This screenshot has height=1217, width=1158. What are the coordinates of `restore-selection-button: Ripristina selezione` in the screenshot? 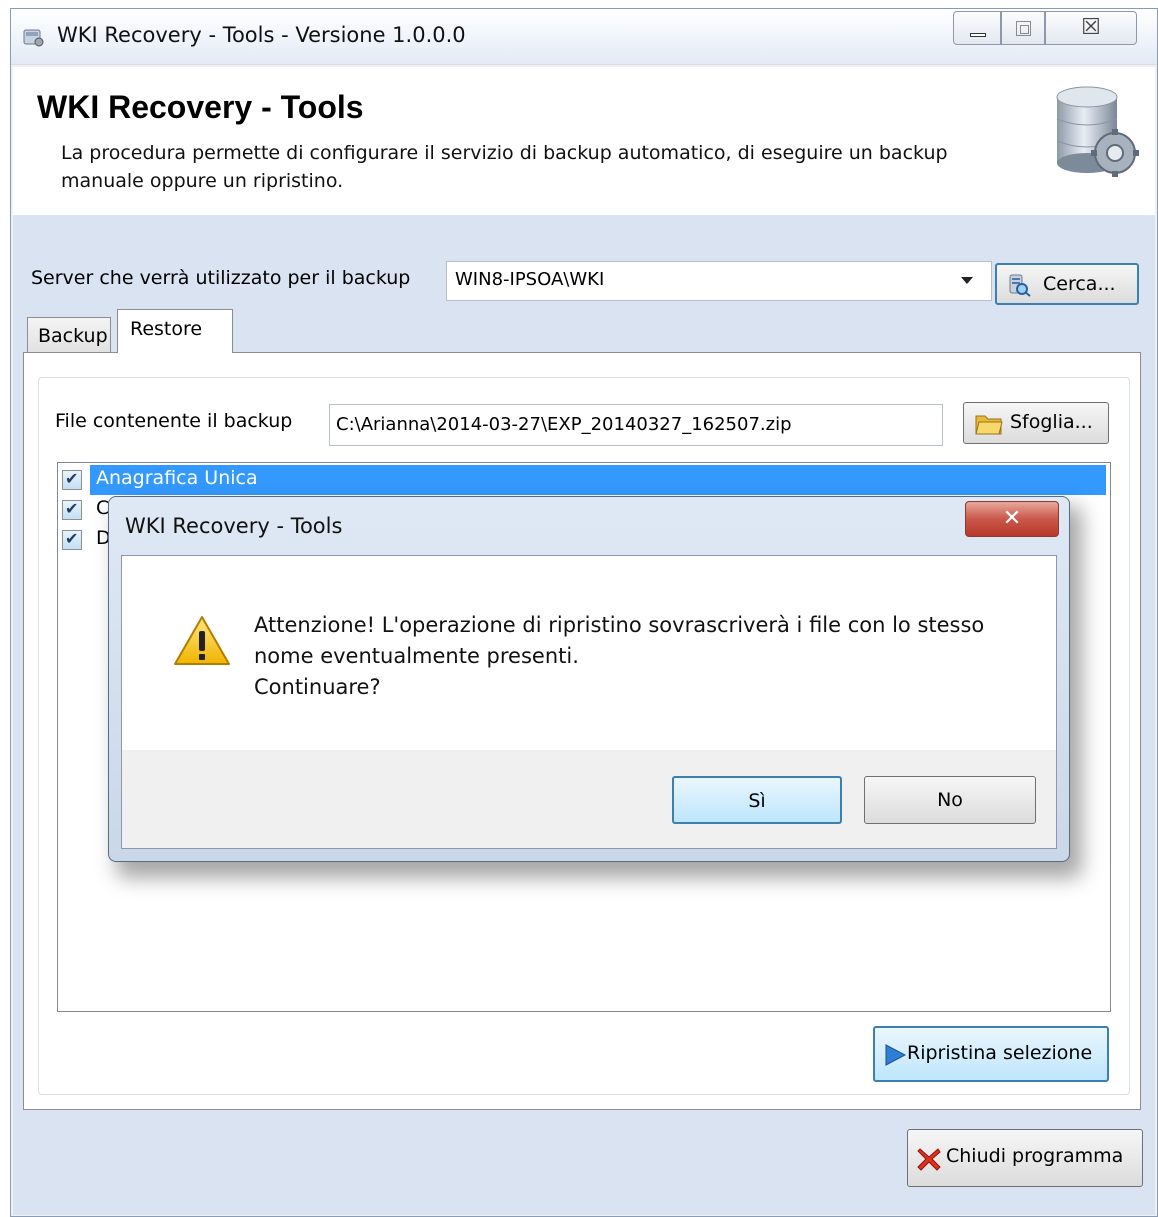 It's located at (991, 1054).